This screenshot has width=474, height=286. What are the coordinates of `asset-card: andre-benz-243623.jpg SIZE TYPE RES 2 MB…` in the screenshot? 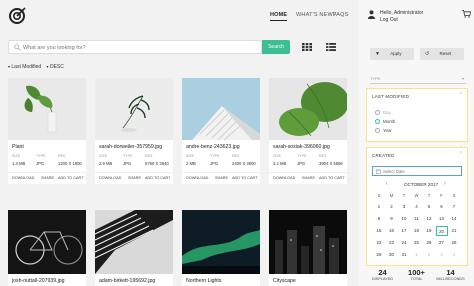 It's located at (221, 131).